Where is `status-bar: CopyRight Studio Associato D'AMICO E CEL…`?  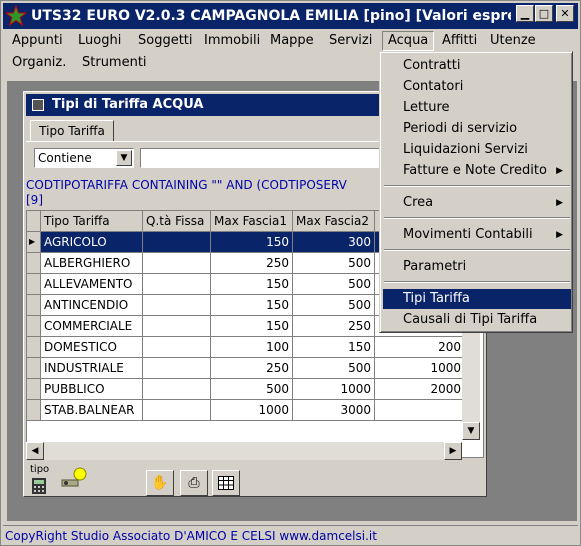 status-bar: CopyRight Studio Associato D'AMICO E CEL… is located at coordinates (290, 535).